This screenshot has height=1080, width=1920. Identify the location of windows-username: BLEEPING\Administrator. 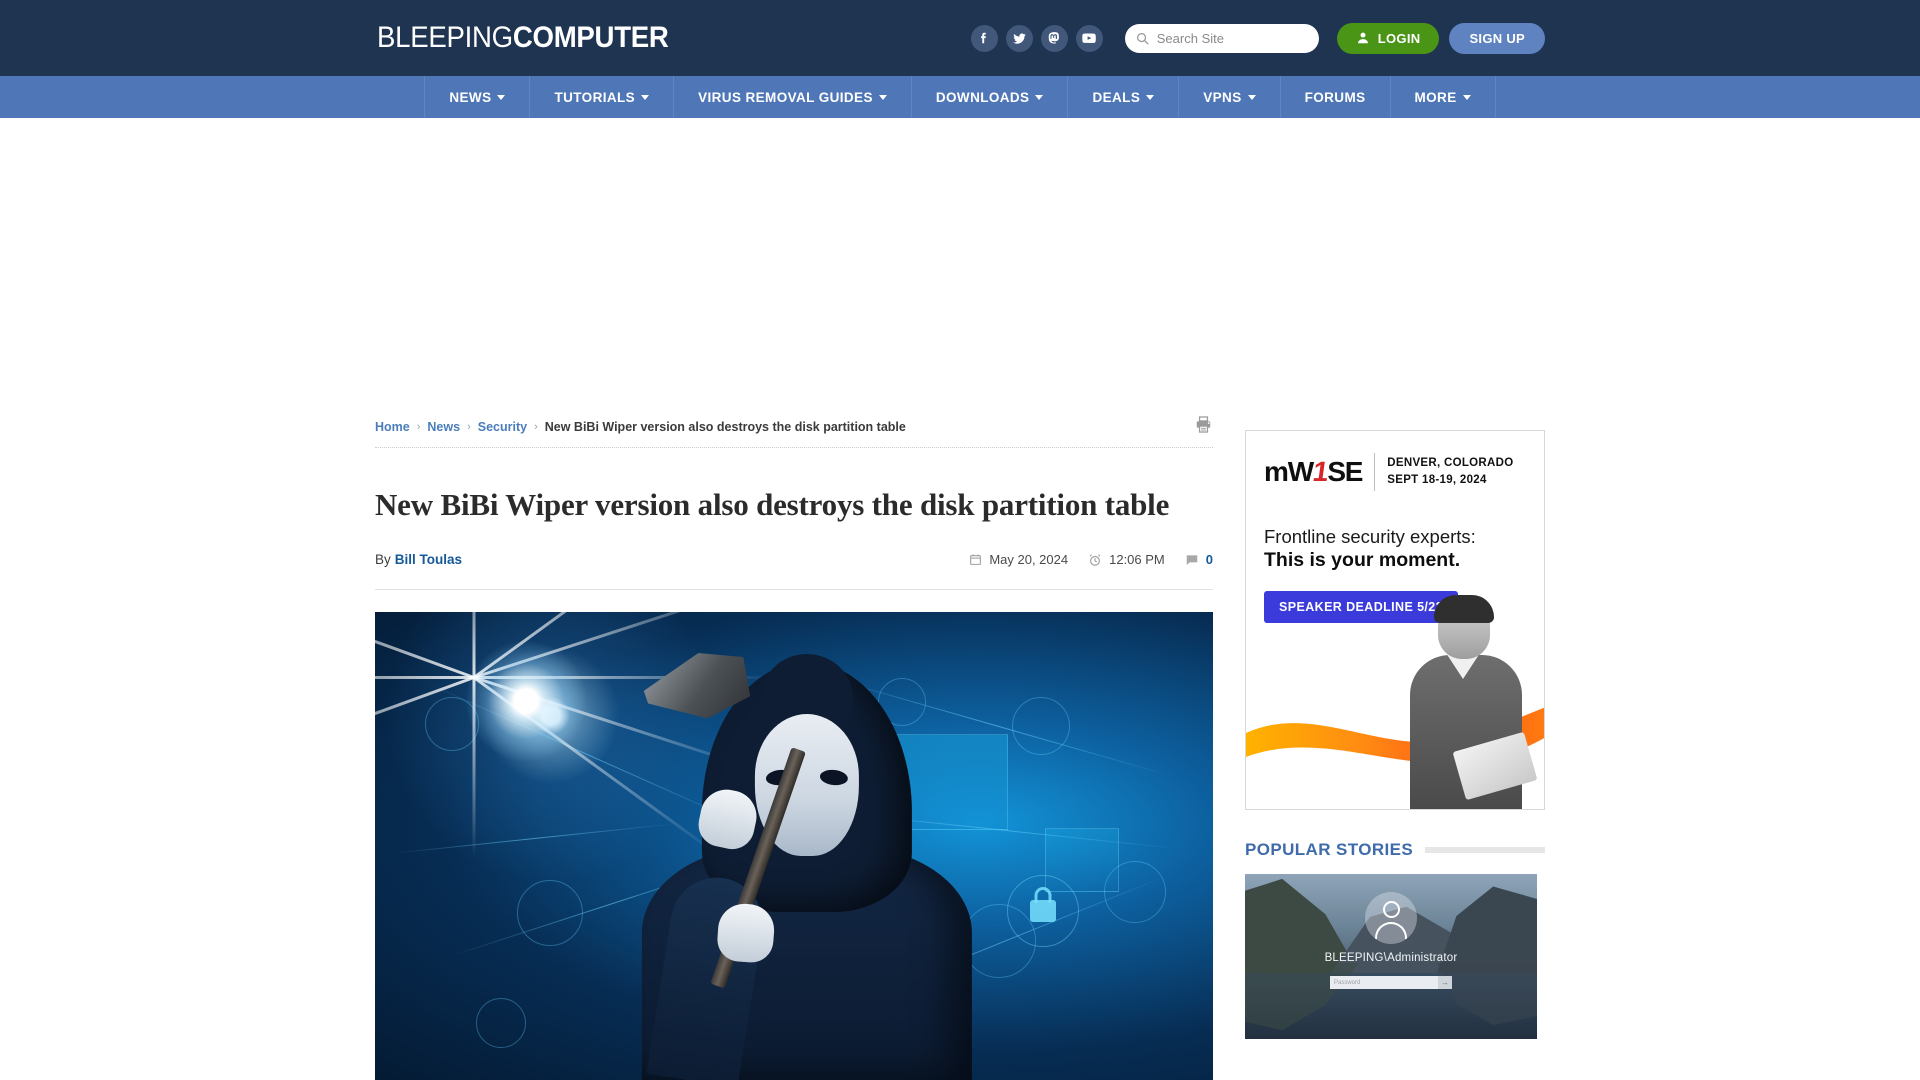
(1391, 958).